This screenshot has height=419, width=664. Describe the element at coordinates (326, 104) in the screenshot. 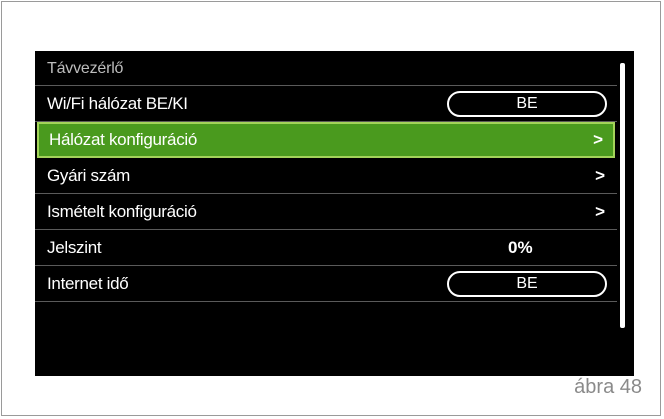

I see `menu-row-wifi: Wi/Fi hálózat BE/KI BE` at that location.